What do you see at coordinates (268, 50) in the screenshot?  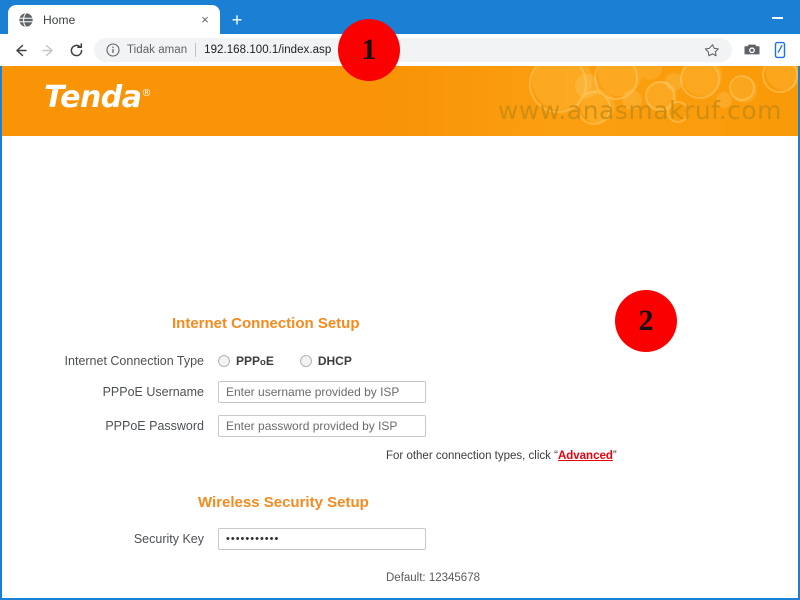 I see `url-text: 192.168.100.1/index.asp` at bounding box center [268, 50].